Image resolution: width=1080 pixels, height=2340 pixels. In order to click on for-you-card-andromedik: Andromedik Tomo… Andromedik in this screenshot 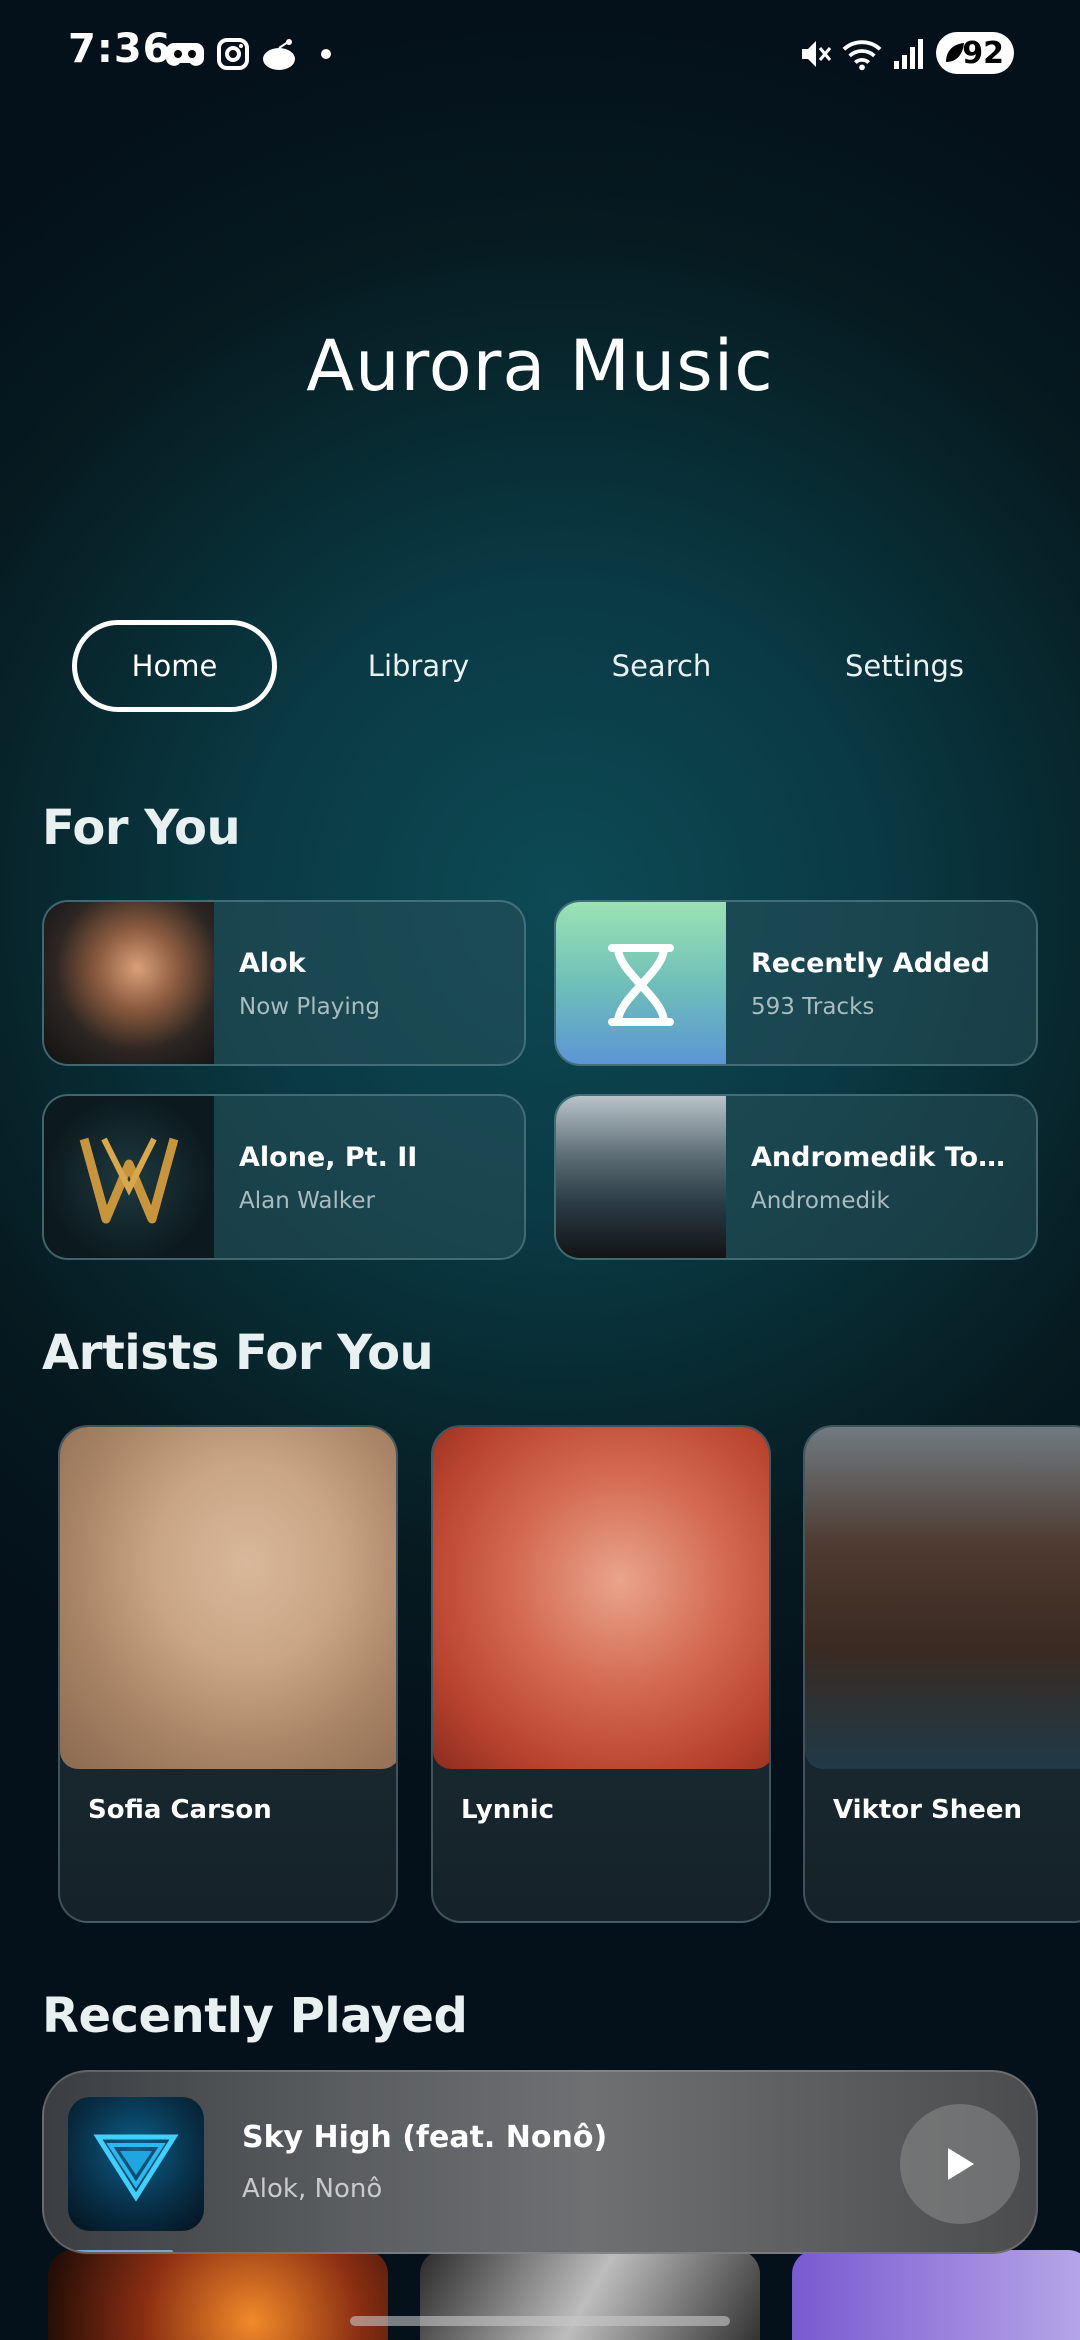, I will do `click(796, 1177)`.